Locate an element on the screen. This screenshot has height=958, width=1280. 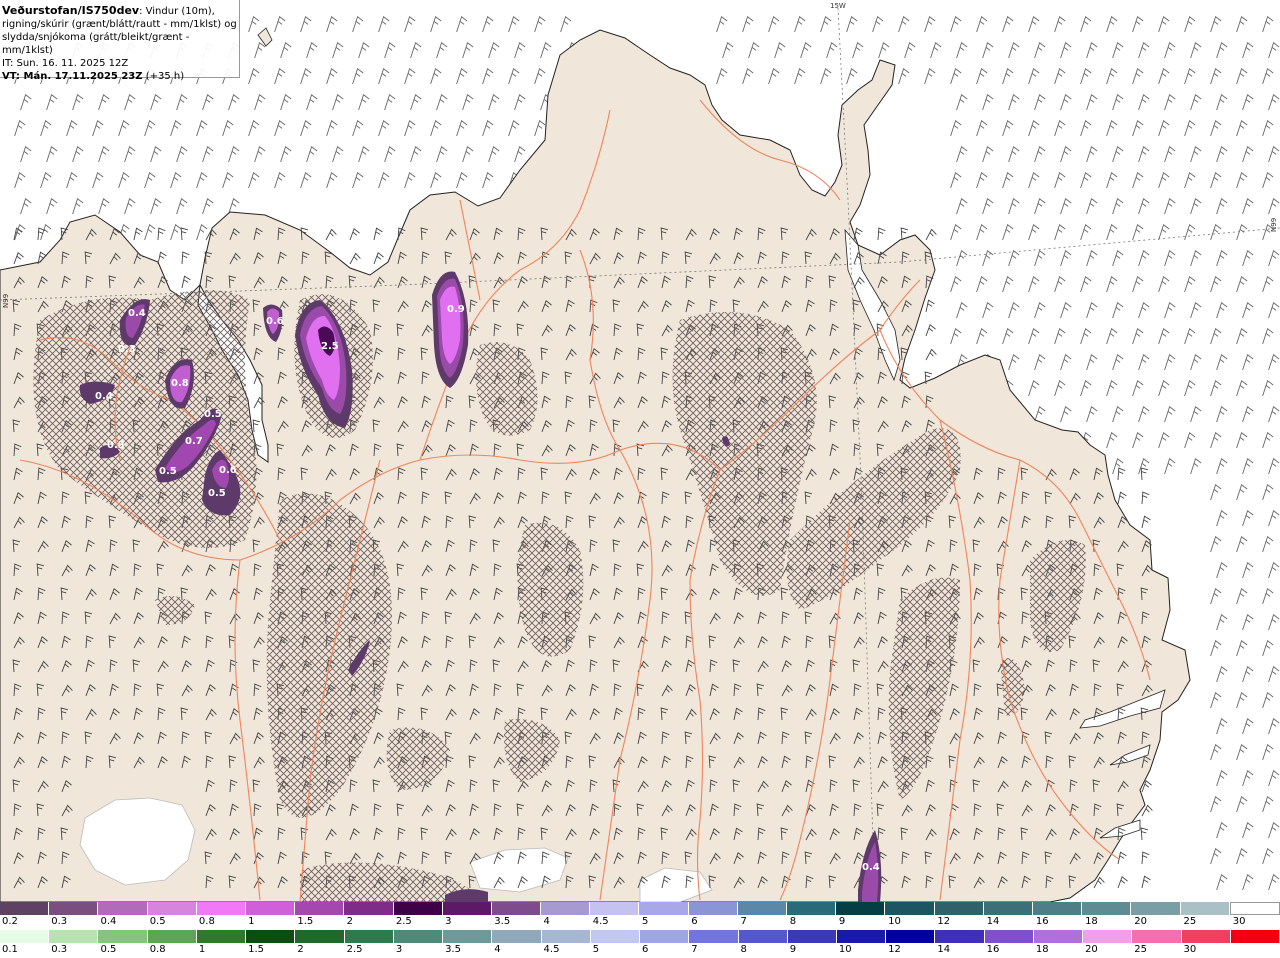
legend-rain-tick: 5 is located at coordinates (596, 949).